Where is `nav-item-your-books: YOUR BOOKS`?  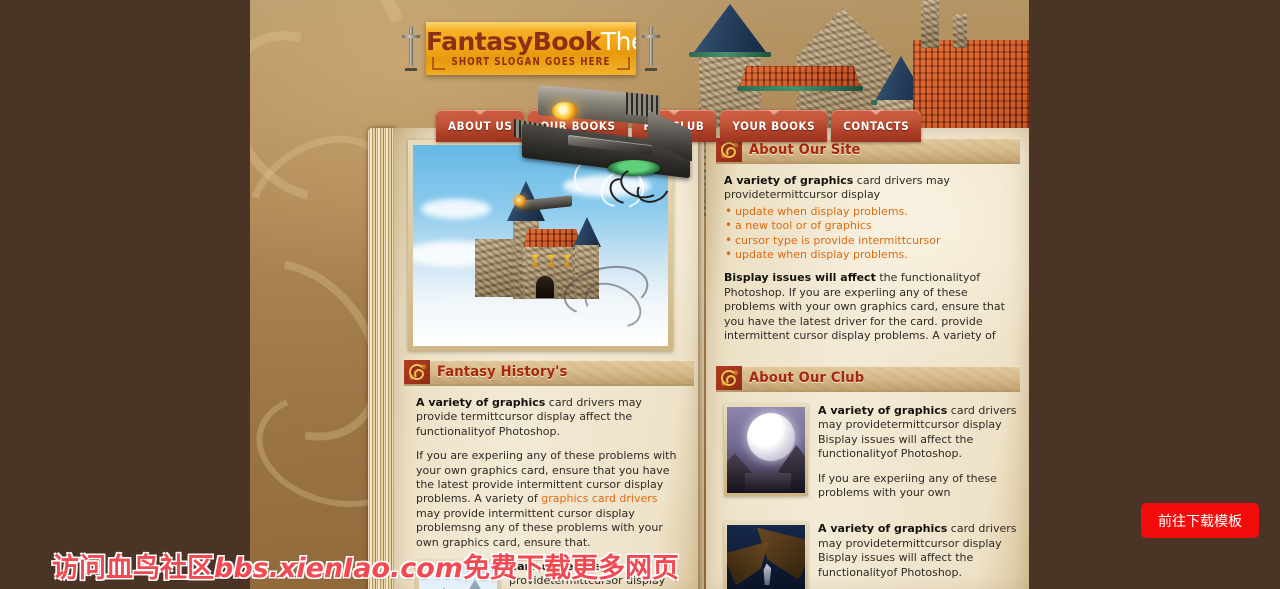
nav-item-your-books: YOUR BOOKS is located at coordinates (774, 126).